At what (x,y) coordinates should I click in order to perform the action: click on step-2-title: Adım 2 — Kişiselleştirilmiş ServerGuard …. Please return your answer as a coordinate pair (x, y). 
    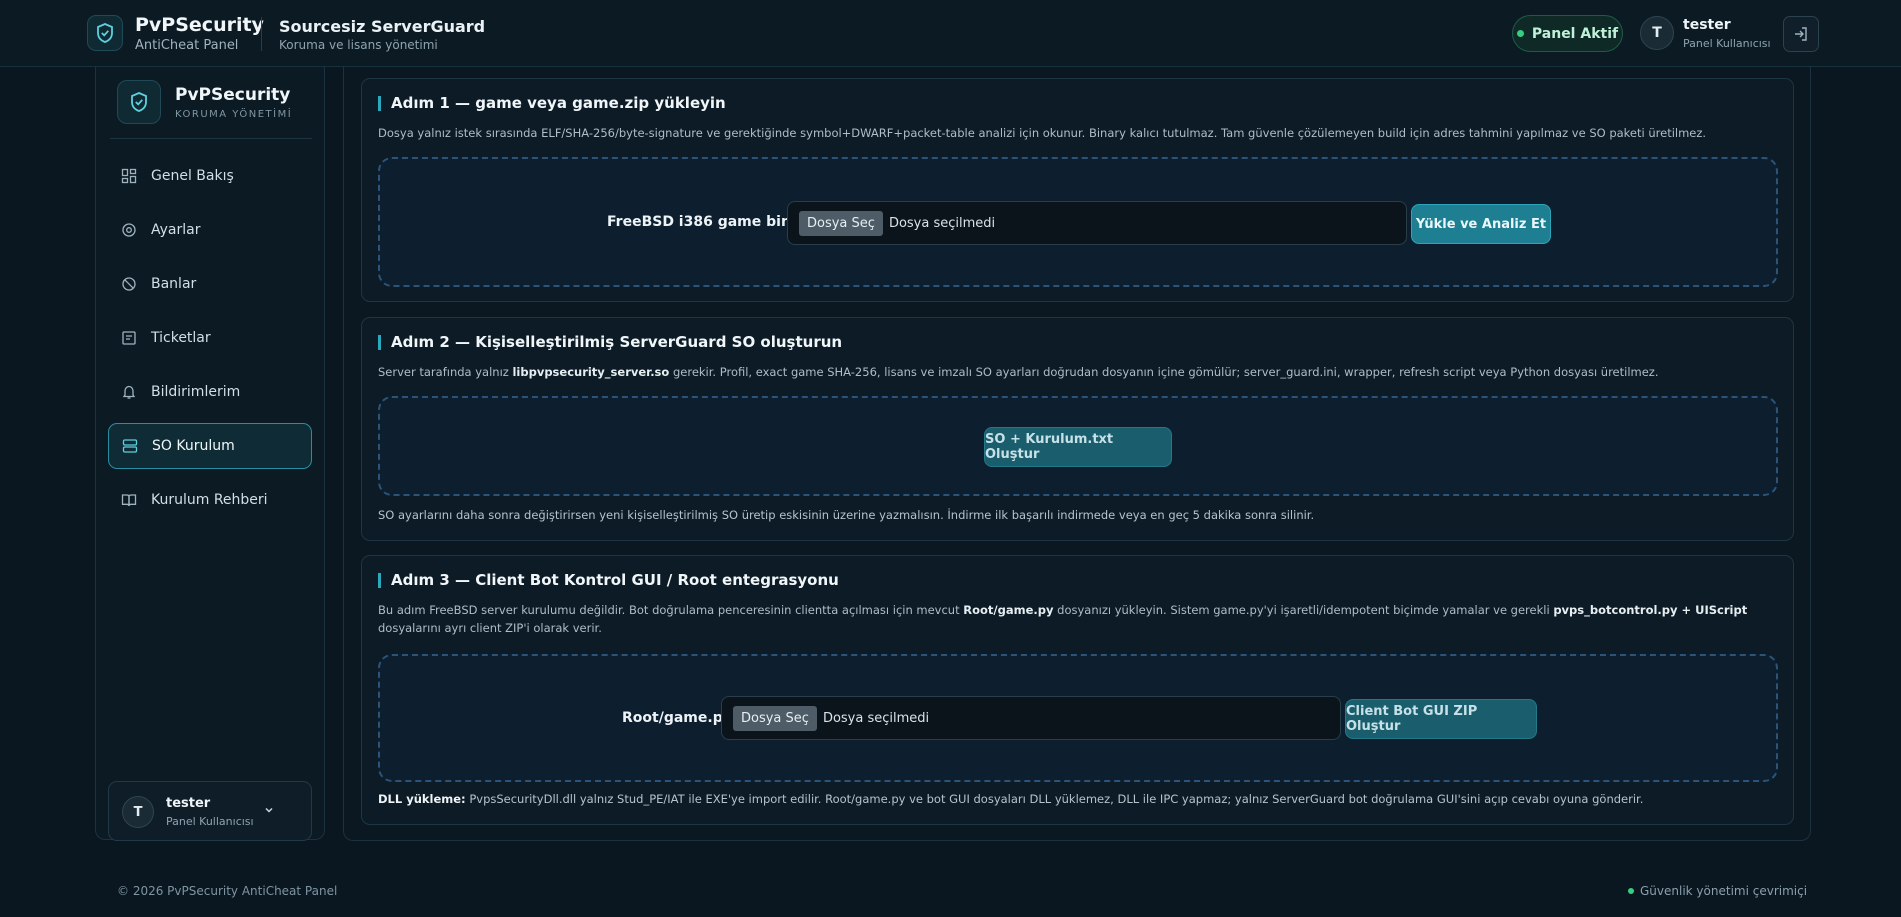
    Looking at the image, I should click on (610, 342).